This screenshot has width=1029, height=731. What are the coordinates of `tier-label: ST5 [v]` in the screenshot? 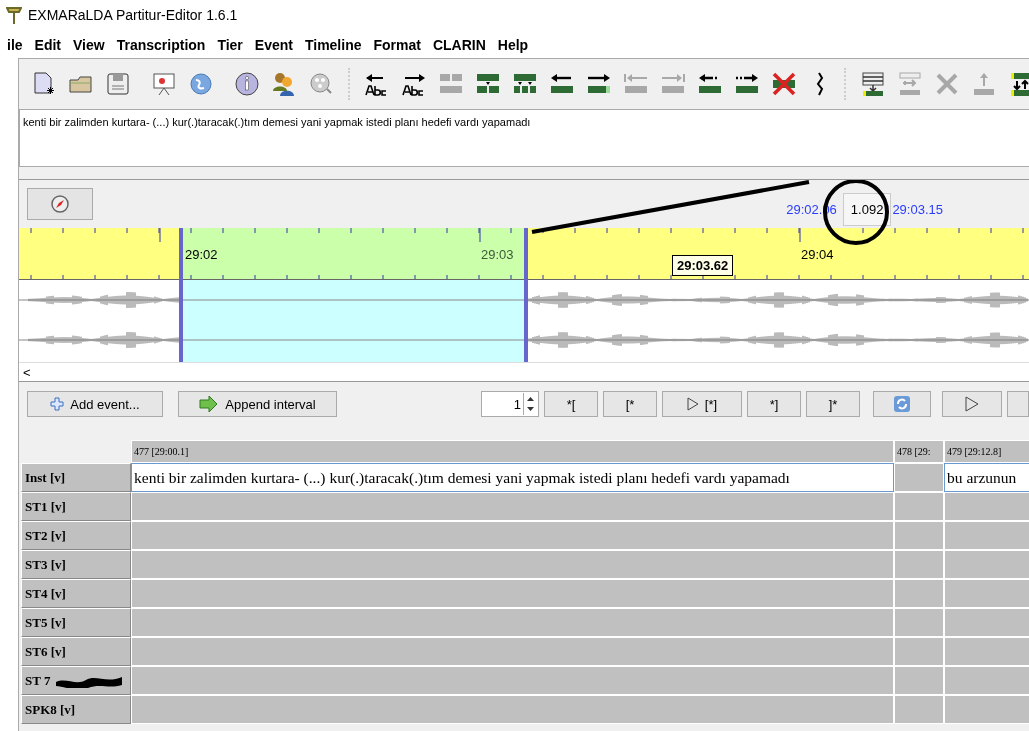 It's located at (76, 622).